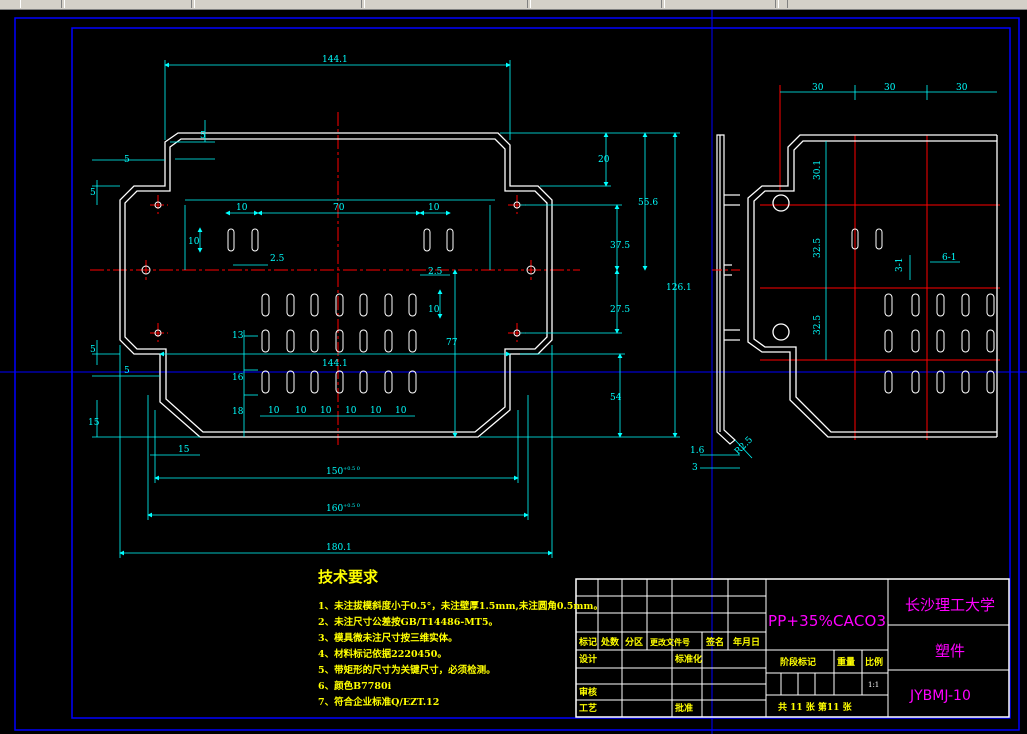  I want to click on tol-160: +0.5 0, so click(351, 506).